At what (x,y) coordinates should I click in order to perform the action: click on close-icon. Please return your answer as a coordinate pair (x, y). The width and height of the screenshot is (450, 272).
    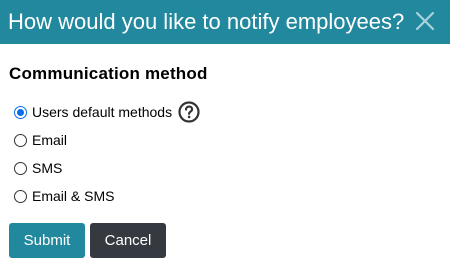
    Looking at the image, I should click on (425, 21).